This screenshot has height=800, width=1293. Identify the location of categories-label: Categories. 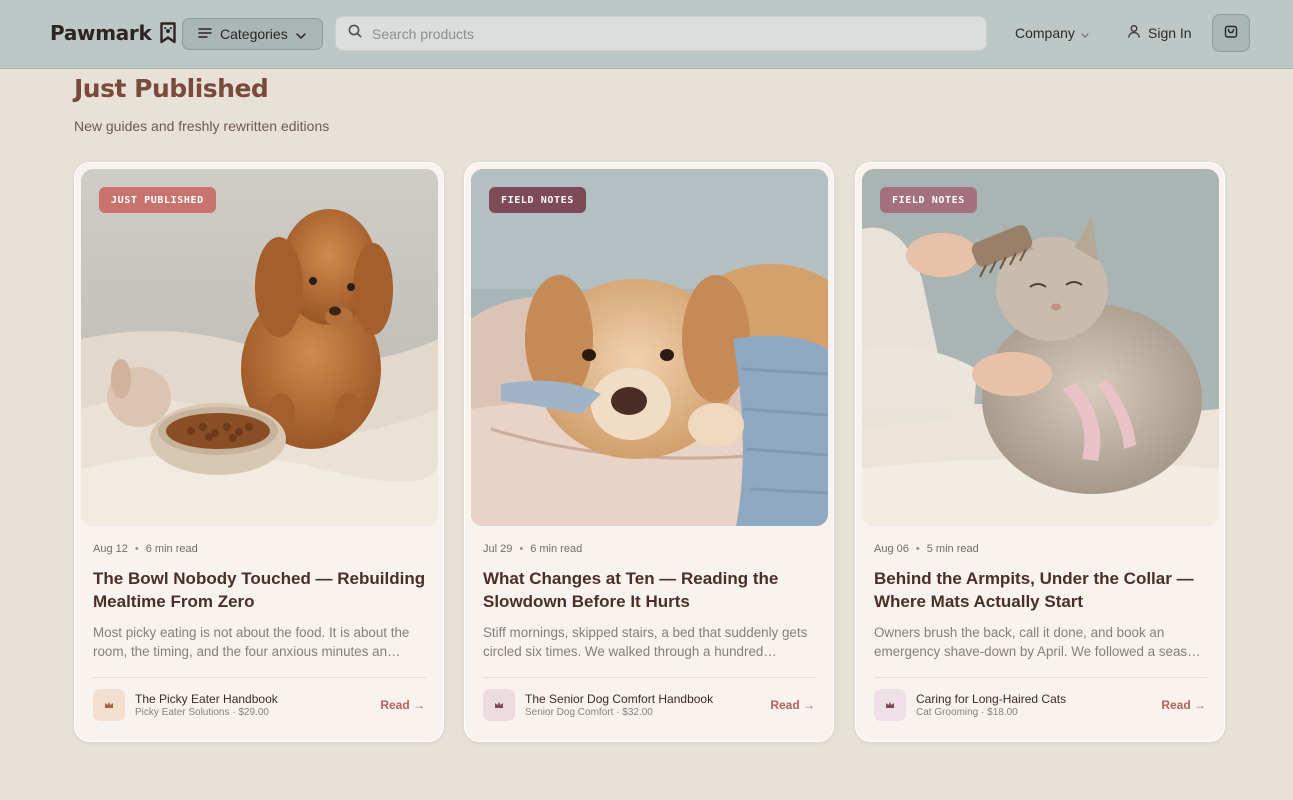
(254, 34).